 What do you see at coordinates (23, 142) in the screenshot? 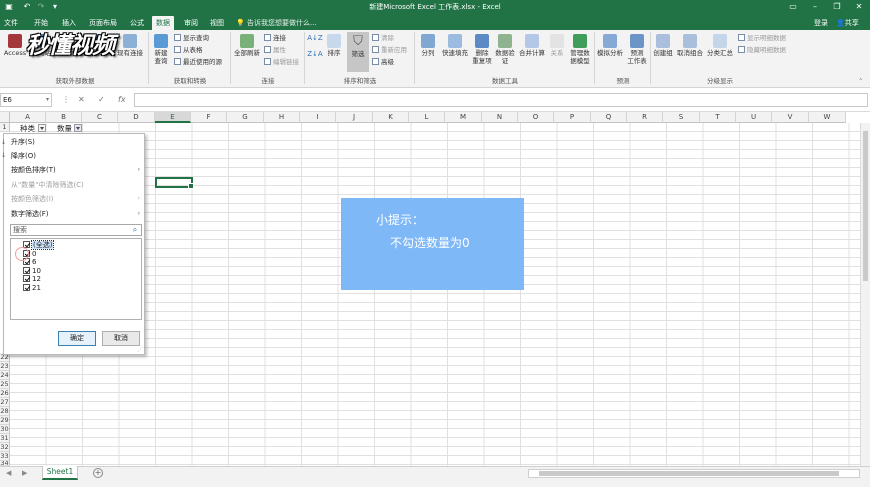
I see `menu-sort-ascending: 升序(S)` at bounding box center [23, 142].